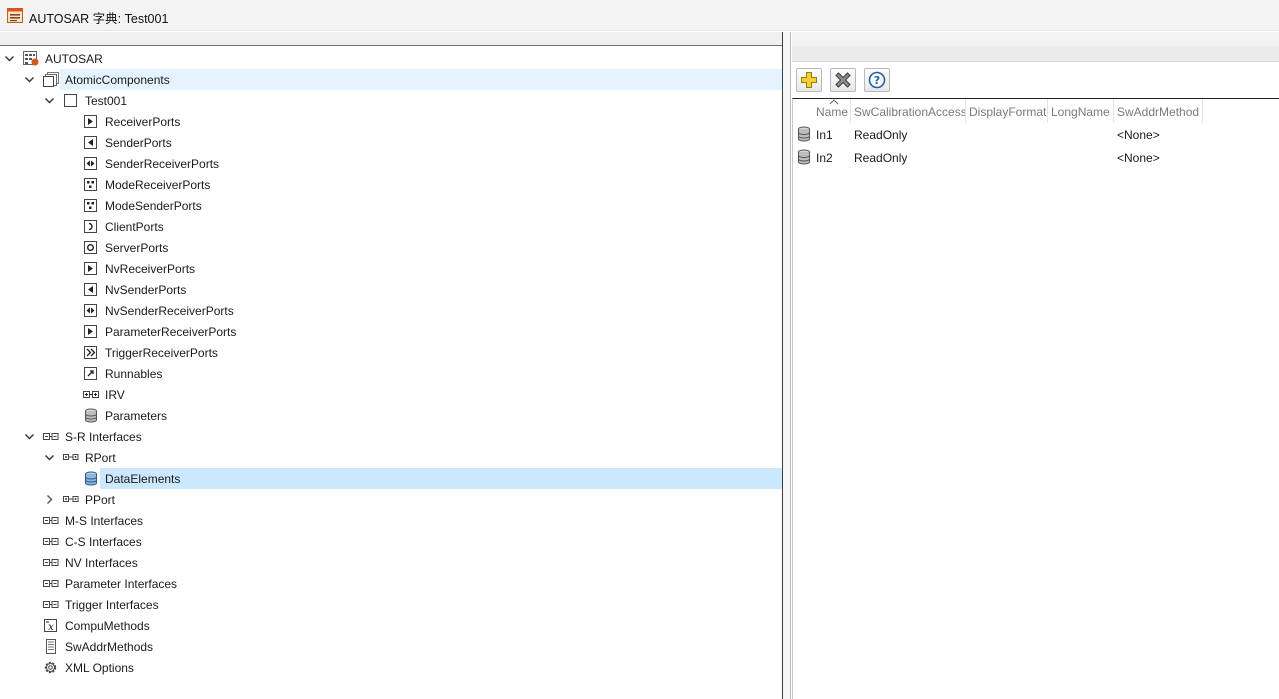 Image resolution: width=1279 pixels, height=699 pixels. I want to click on tree-item: x CompuMethods, so click(391, 625).